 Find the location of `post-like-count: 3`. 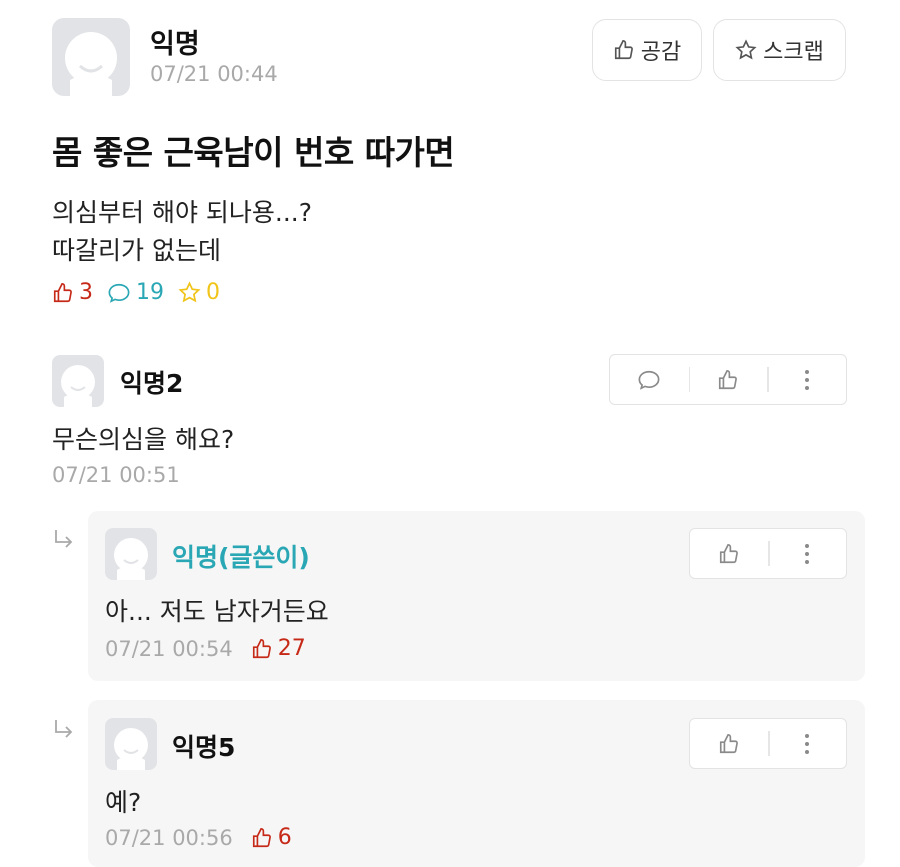

post-like-count: 3 is located at coordinates (72, 292).